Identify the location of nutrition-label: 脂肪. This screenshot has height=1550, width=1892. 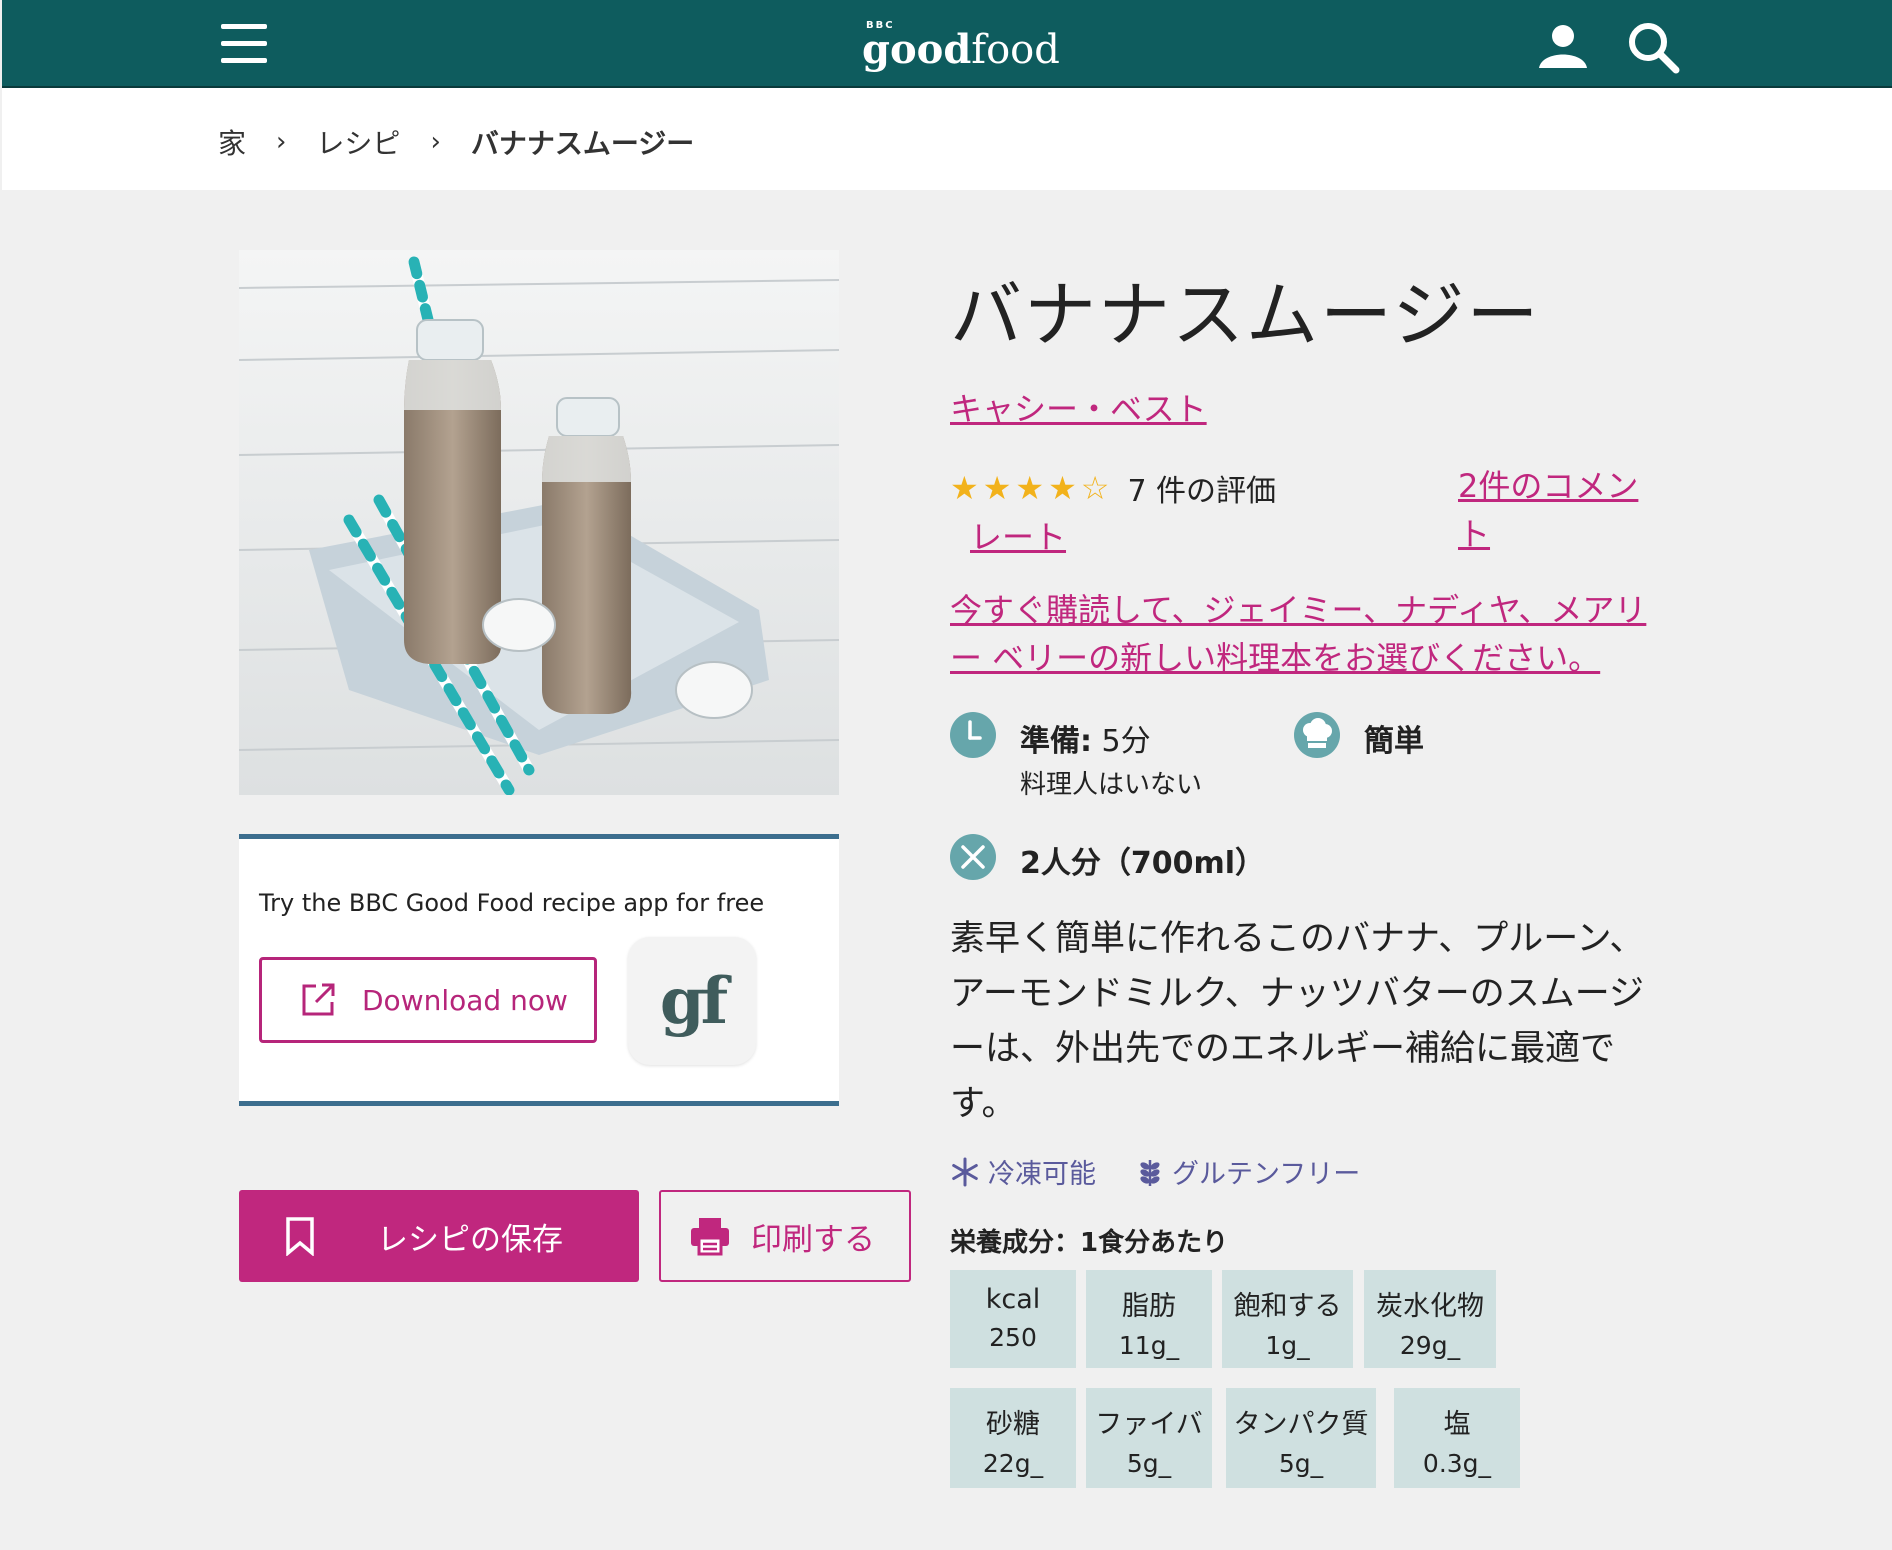
(1149, 1306).